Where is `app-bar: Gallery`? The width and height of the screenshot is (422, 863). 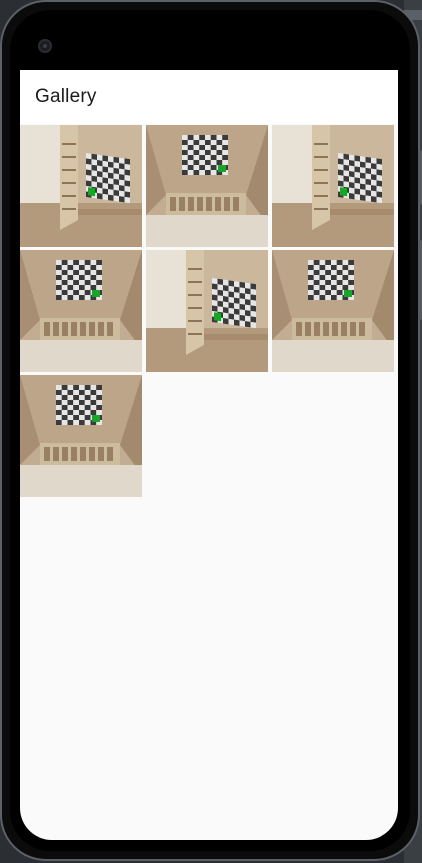
app-bar: Gallery is located at coordinates (209, 97).